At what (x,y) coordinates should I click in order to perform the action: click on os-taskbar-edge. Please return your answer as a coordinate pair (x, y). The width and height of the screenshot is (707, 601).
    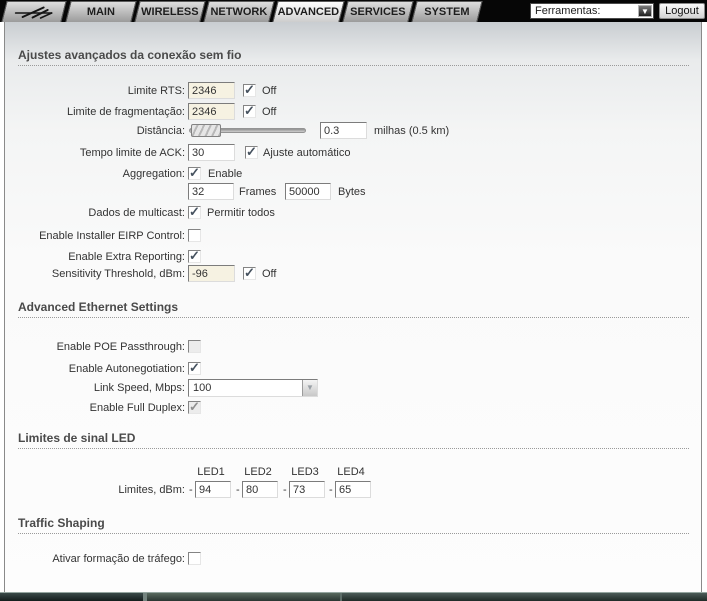
    Looking at the image, I should click on (353, 596).